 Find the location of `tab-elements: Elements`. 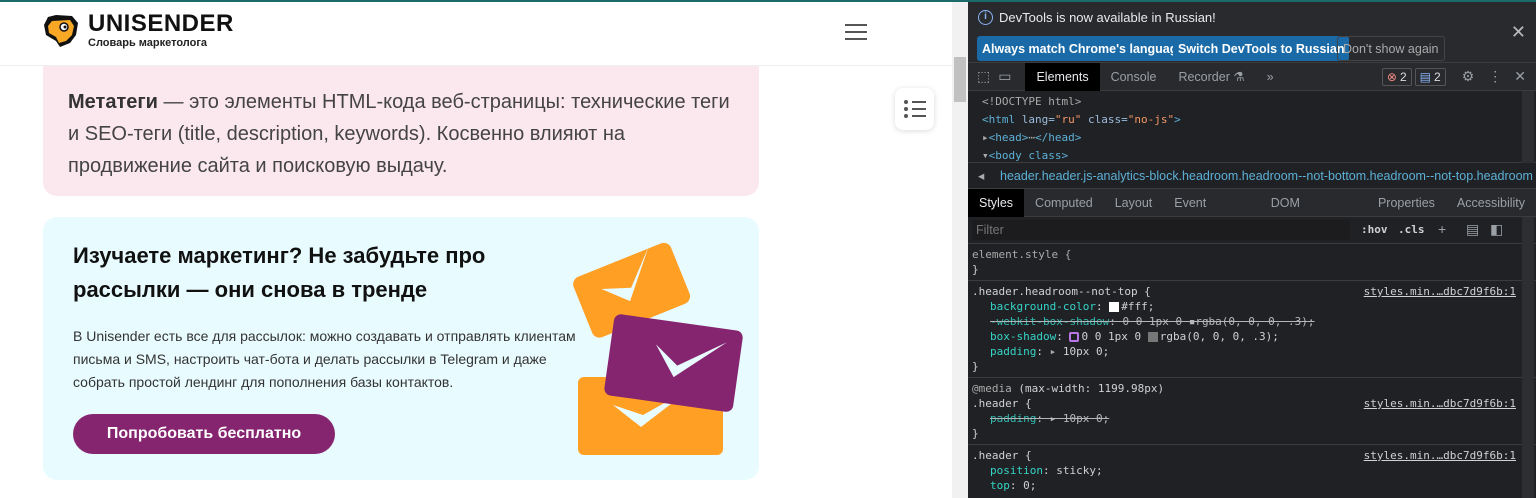

tab-elements: Elements is located at coordinates (1062, 76).